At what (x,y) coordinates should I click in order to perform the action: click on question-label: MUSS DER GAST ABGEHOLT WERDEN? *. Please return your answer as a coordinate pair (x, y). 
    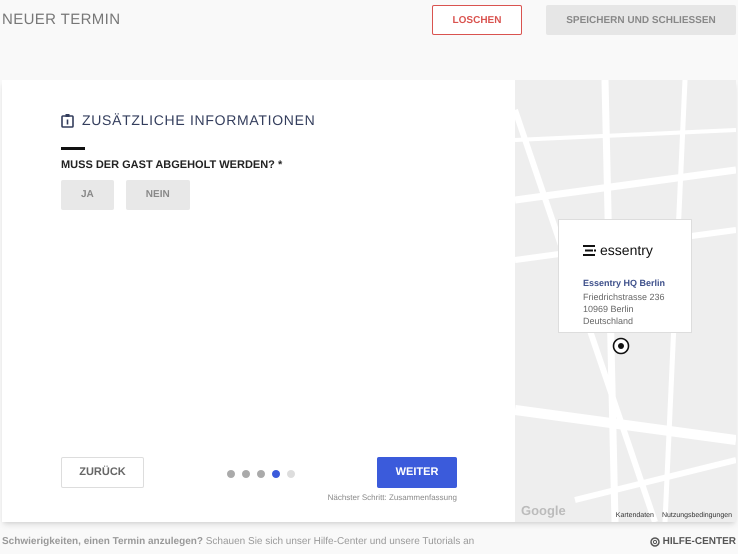
    Looking at the image, I should click on (172, 165).